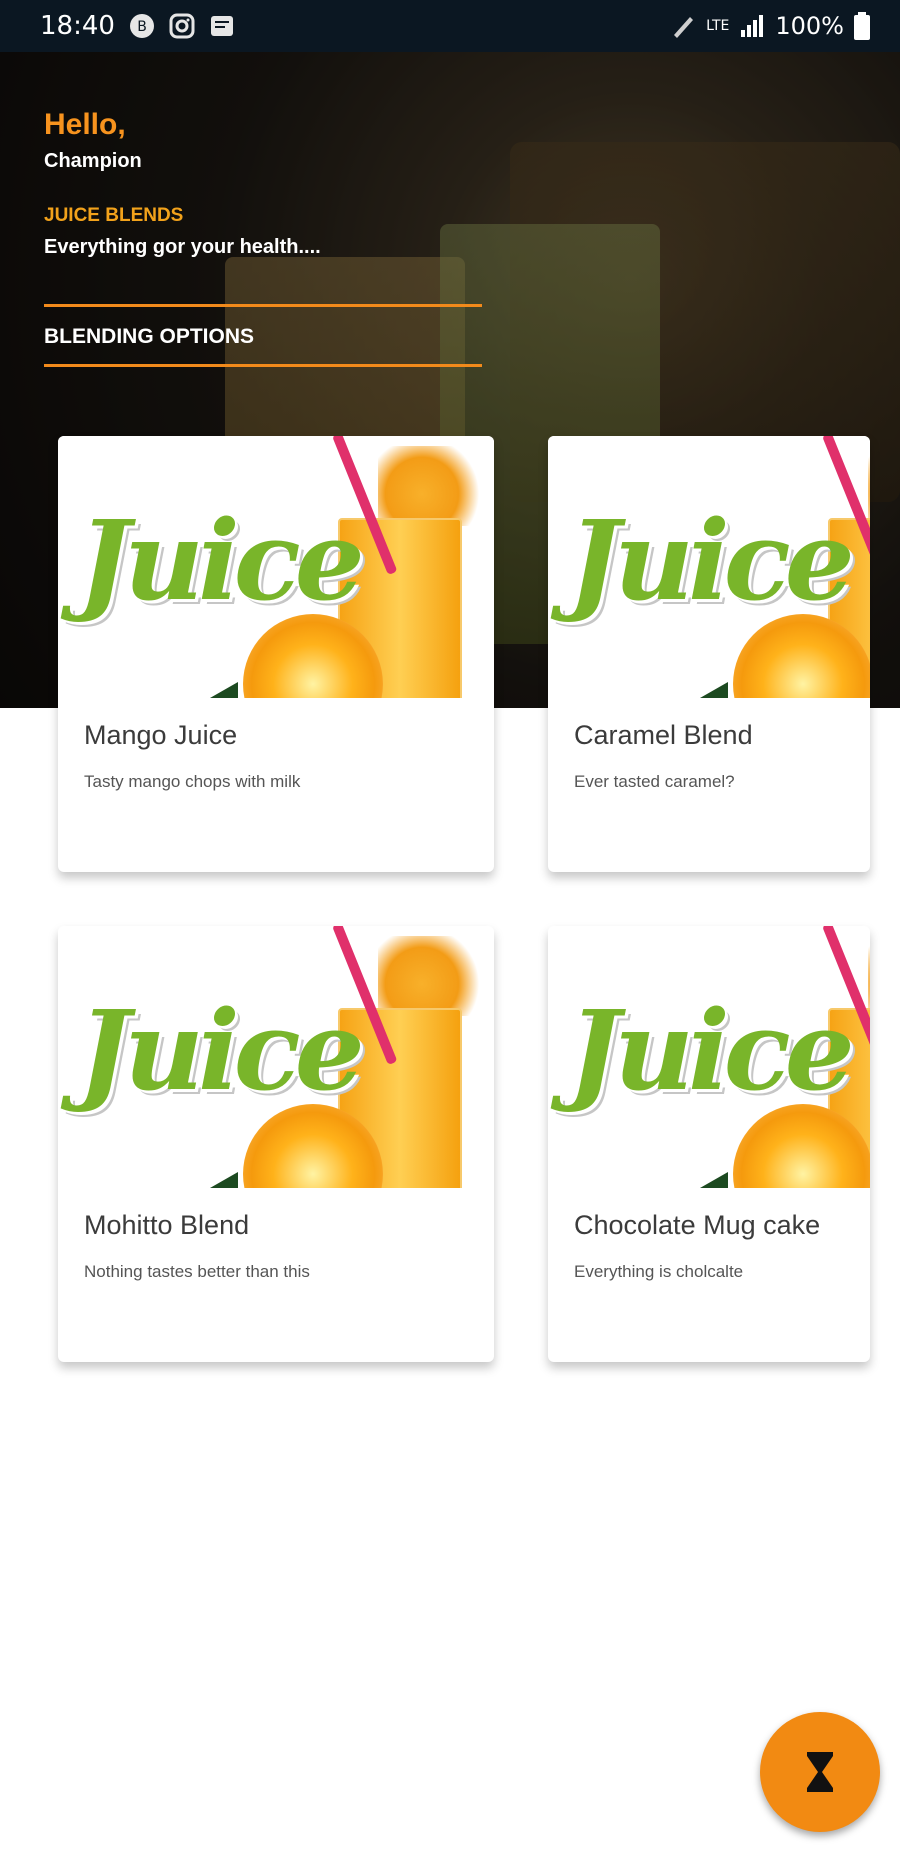 The image size is (900, 1851). I want to click on card-description: Everything is cholcalte, so click(659, 1271).